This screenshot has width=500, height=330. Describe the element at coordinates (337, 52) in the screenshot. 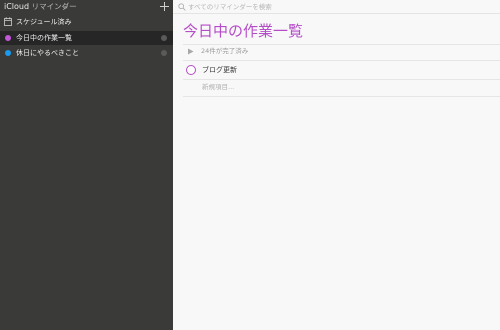

I see `show-completed-toggle: 24件が完了済み` at that location.